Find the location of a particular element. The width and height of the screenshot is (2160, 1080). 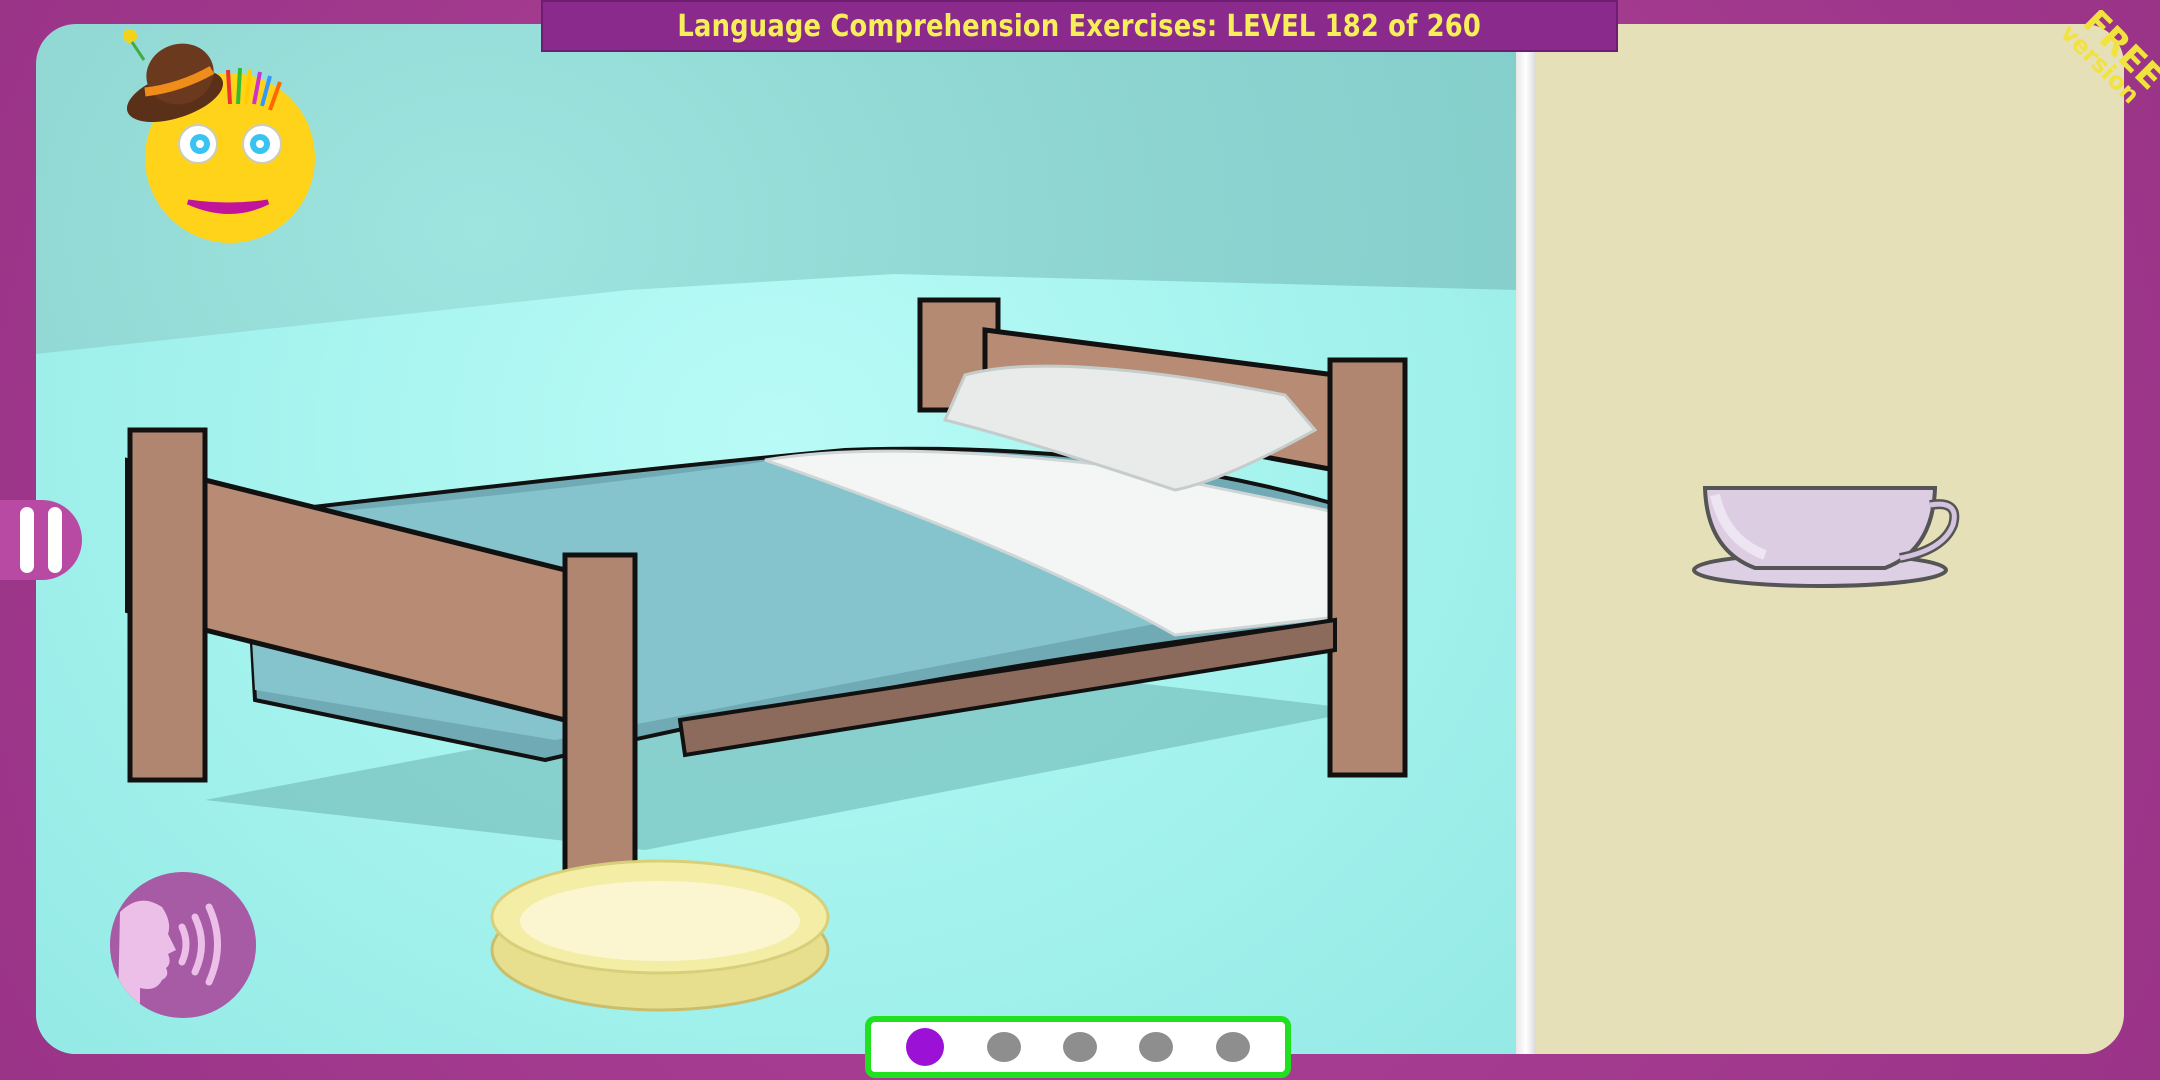

free-version-badge: FREE version is located at coordinates (2095, 70).